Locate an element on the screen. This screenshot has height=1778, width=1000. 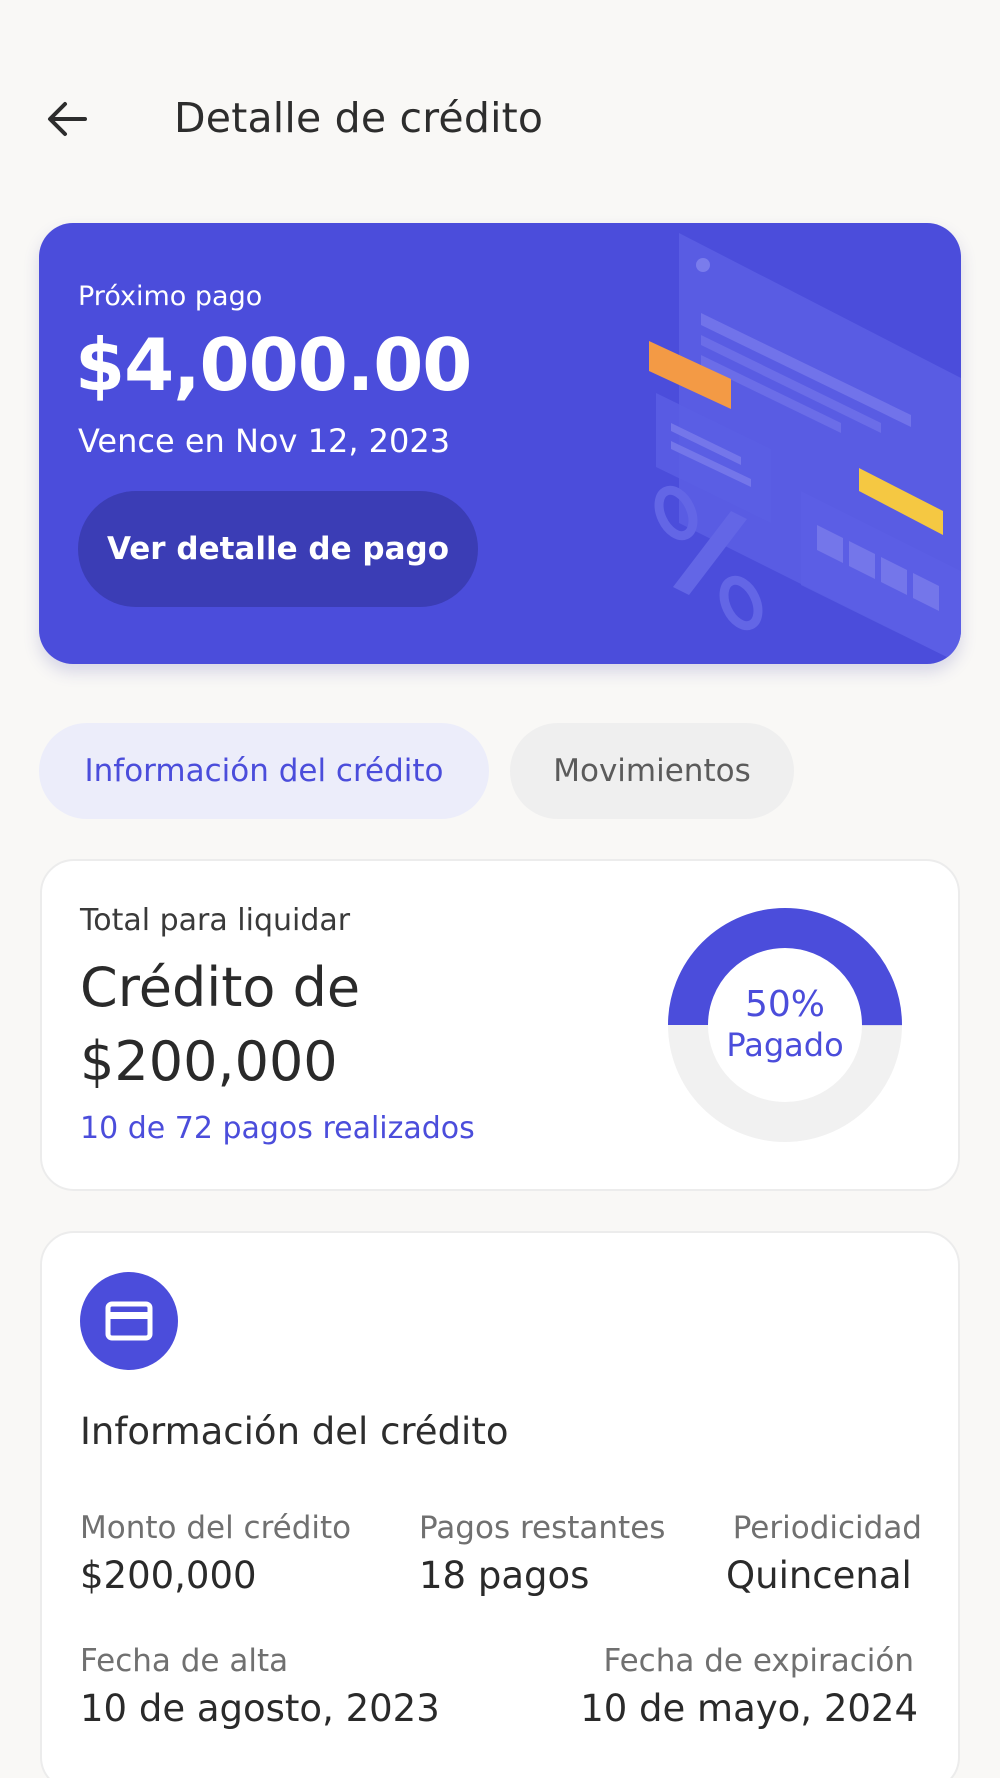
tab-movements: Movimientos is located at coordinates (652, 771).